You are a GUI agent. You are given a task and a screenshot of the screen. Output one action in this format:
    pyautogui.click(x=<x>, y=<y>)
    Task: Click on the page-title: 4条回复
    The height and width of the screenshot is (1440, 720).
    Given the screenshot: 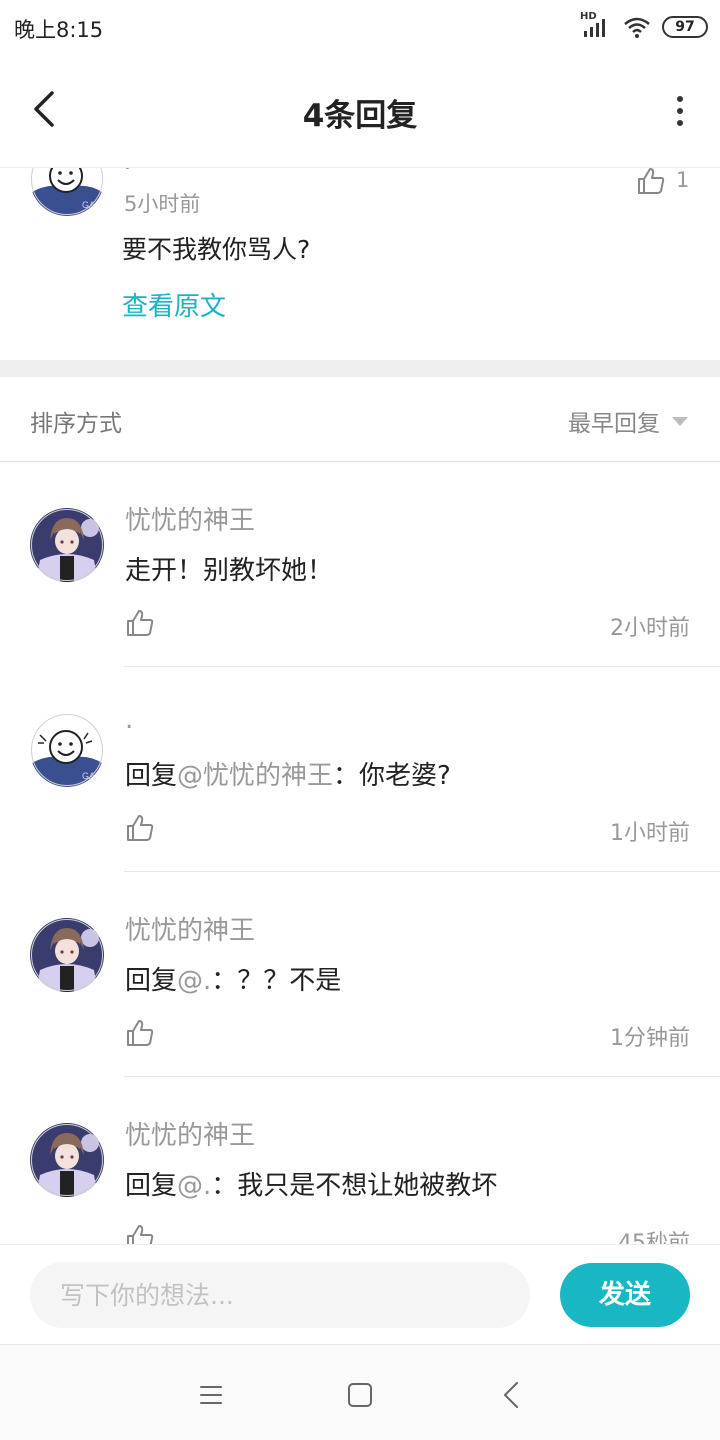 What is the action you would take?
    pyautogui.click(x=360, y=116)
    